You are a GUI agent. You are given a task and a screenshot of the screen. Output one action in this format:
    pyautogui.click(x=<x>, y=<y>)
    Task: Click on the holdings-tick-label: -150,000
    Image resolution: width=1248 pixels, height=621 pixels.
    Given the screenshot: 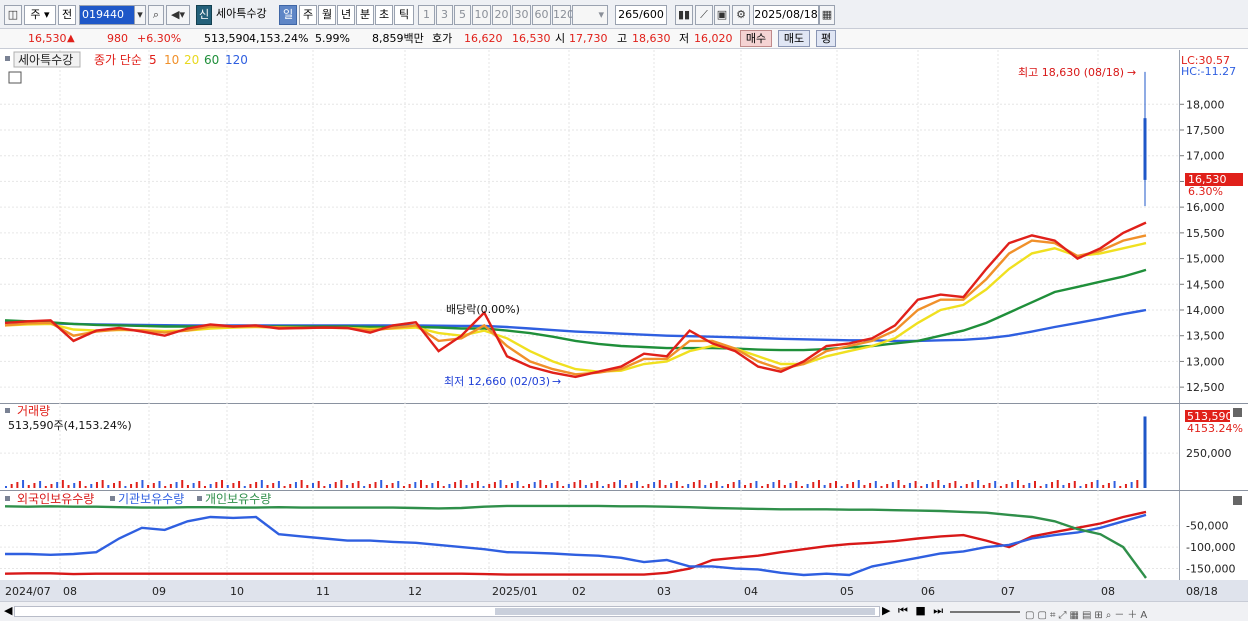 What is the action you would take?
    pyautogui.click(x=1210, y=569)
    